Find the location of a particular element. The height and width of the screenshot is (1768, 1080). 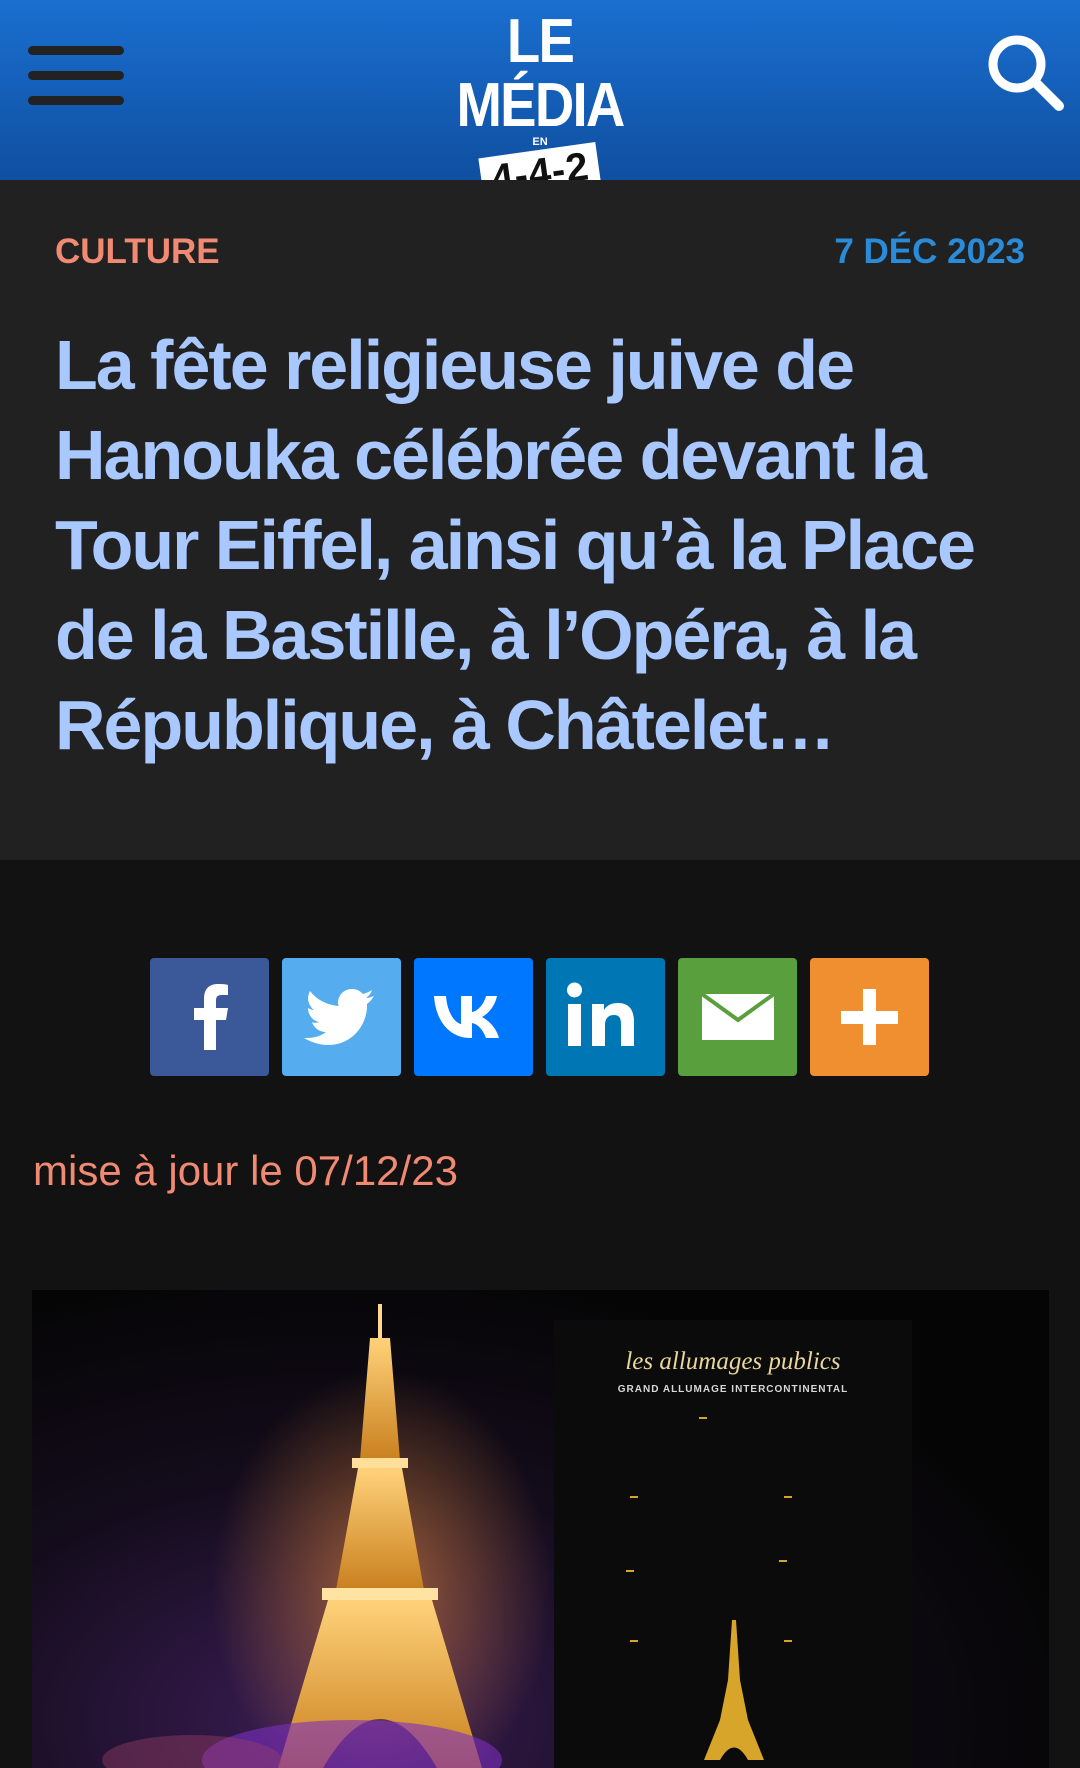

article-date: 7 DÉC 2023 is located at coordinates (929, 251).